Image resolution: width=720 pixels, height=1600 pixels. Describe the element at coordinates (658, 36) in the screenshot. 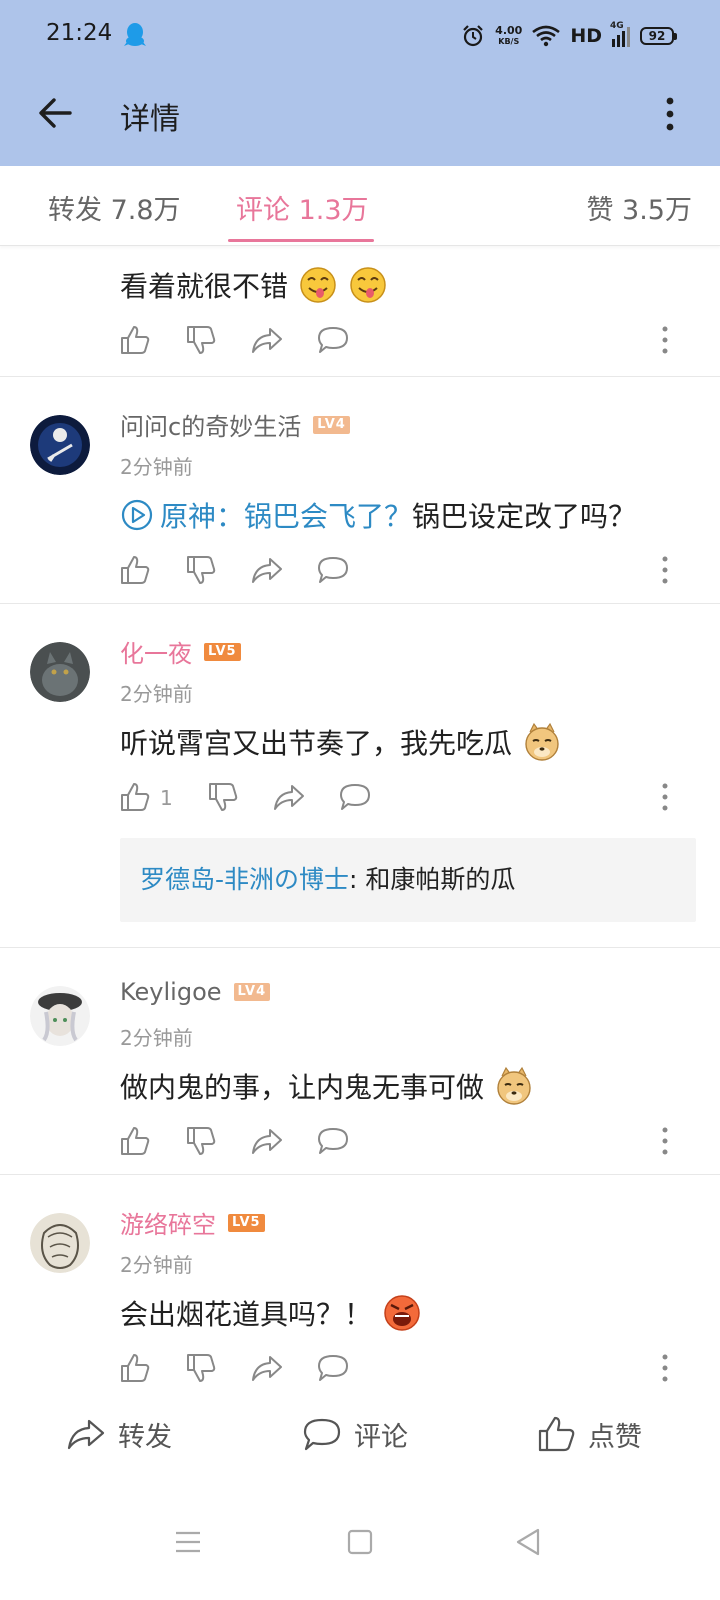

I see `battery-indicator: 92` at that location.